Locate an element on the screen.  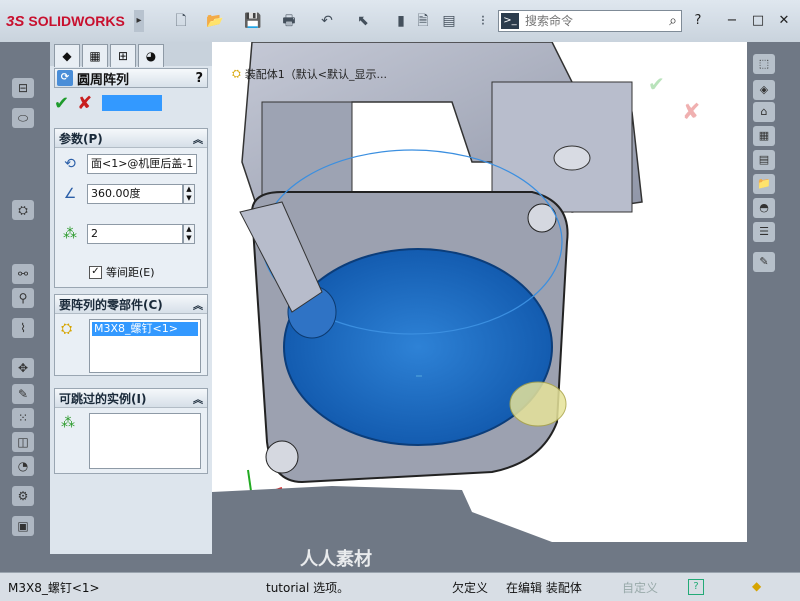
brand-name: SOLIDWORKS is located at coordinates (76, 21).